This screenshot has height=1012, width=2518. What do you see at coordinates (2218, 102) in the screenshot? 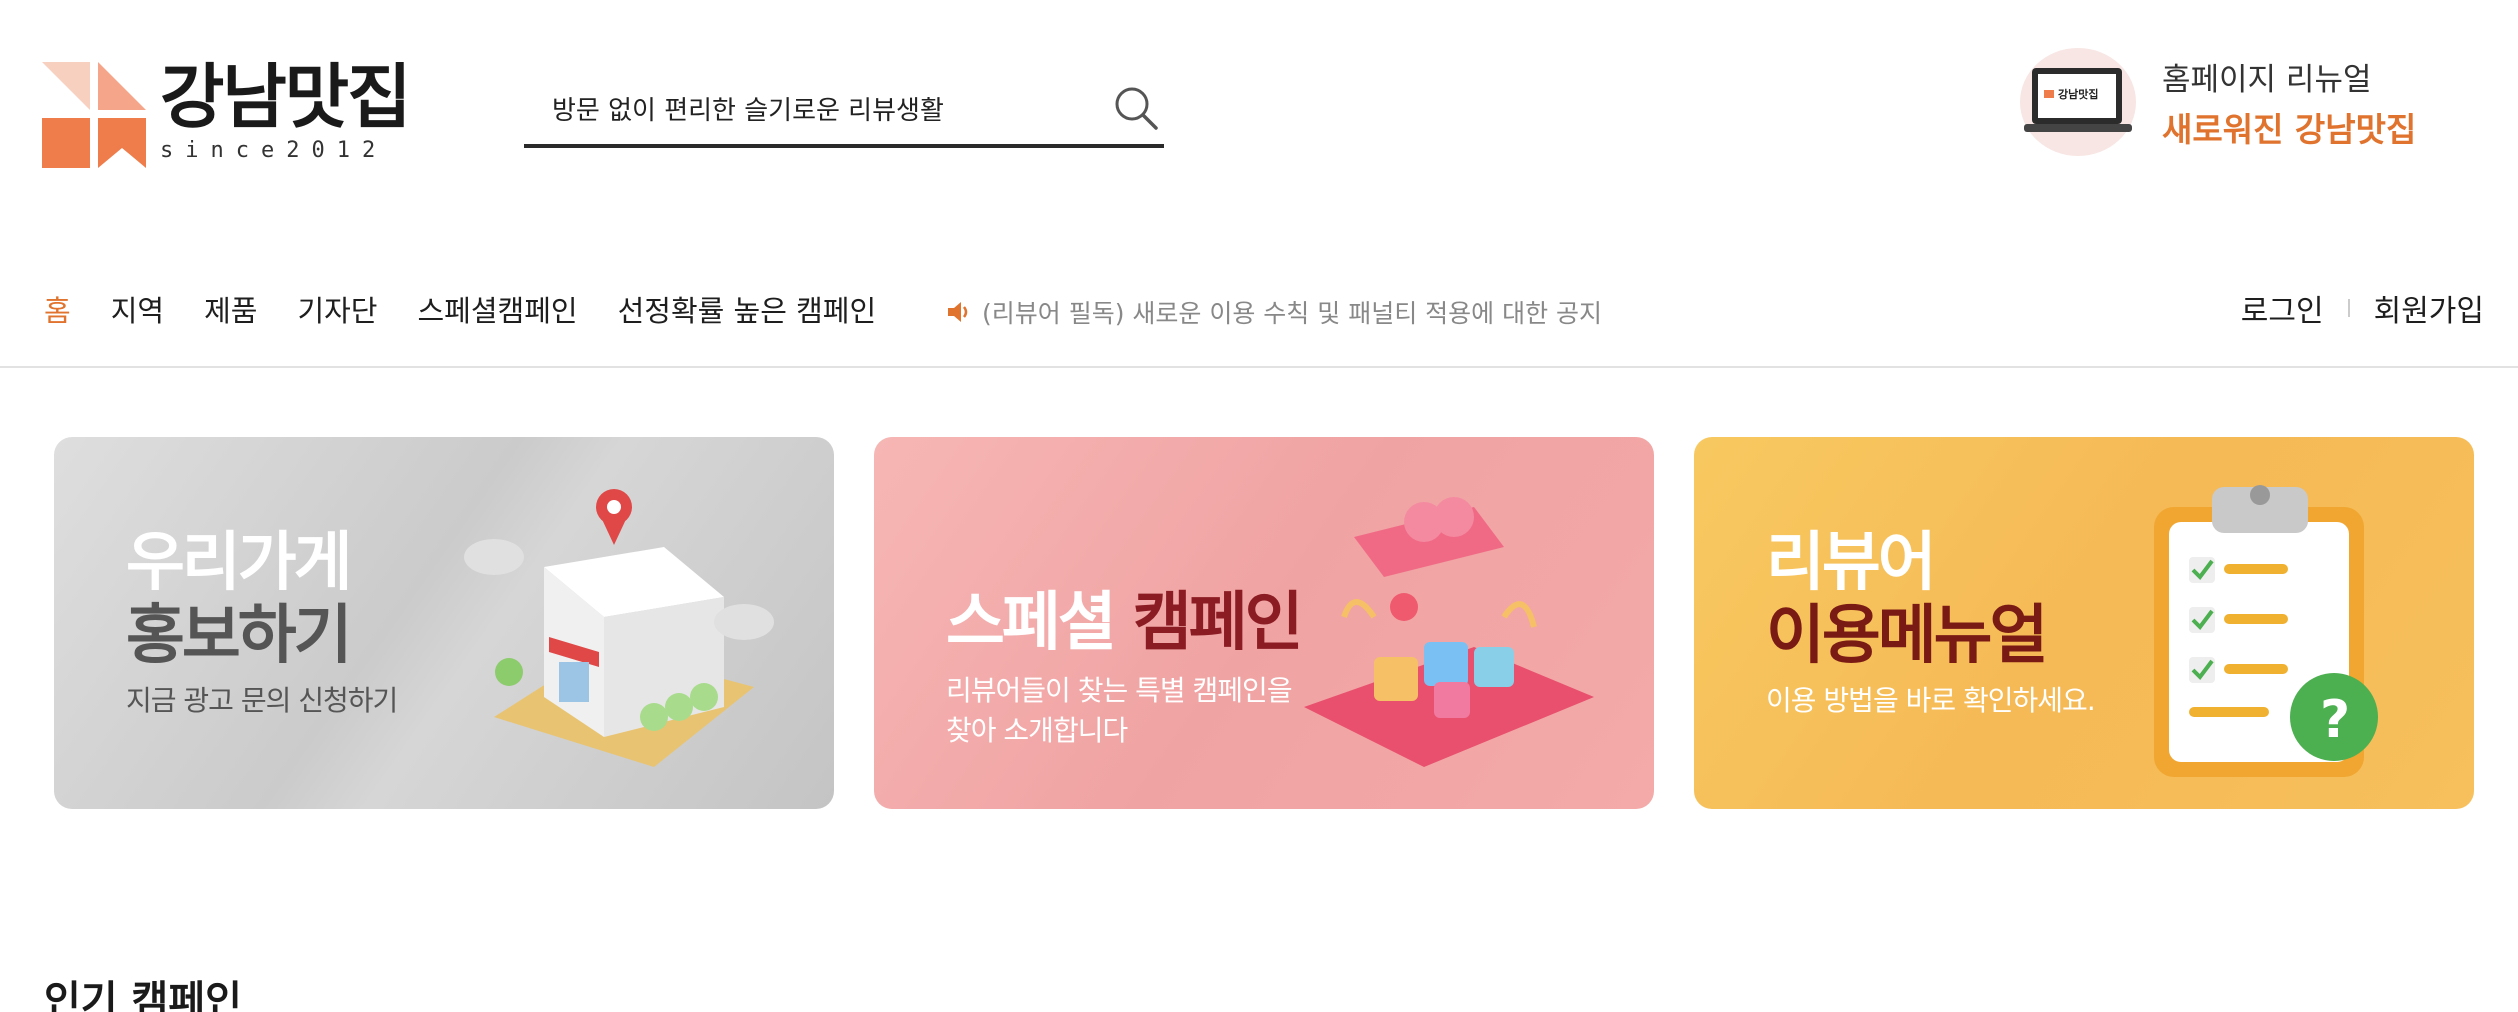
I see `renewal-promo: 강남맛집 홈페이지 리뉴얼 새로워진 강남맛집` at bounding box center [2218, 102].